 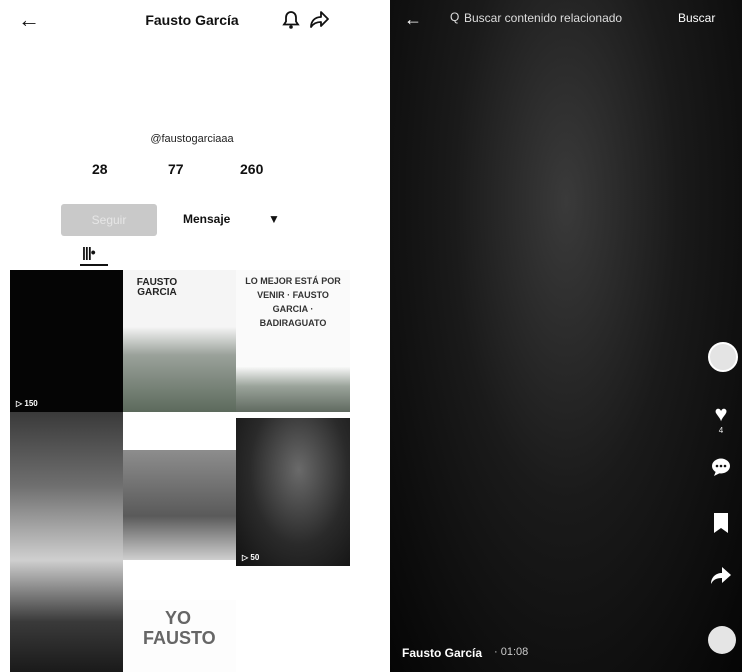 I want to click on message-button: Mensaje, so click(x=206, y=219).